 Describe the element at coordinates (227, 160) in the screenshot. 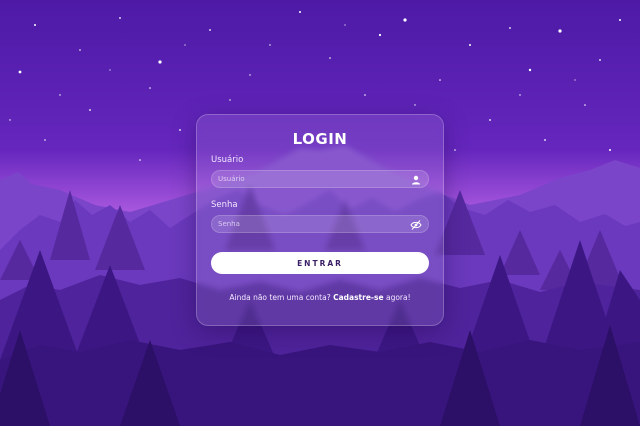

I see `username-label: Usuário` at that location.